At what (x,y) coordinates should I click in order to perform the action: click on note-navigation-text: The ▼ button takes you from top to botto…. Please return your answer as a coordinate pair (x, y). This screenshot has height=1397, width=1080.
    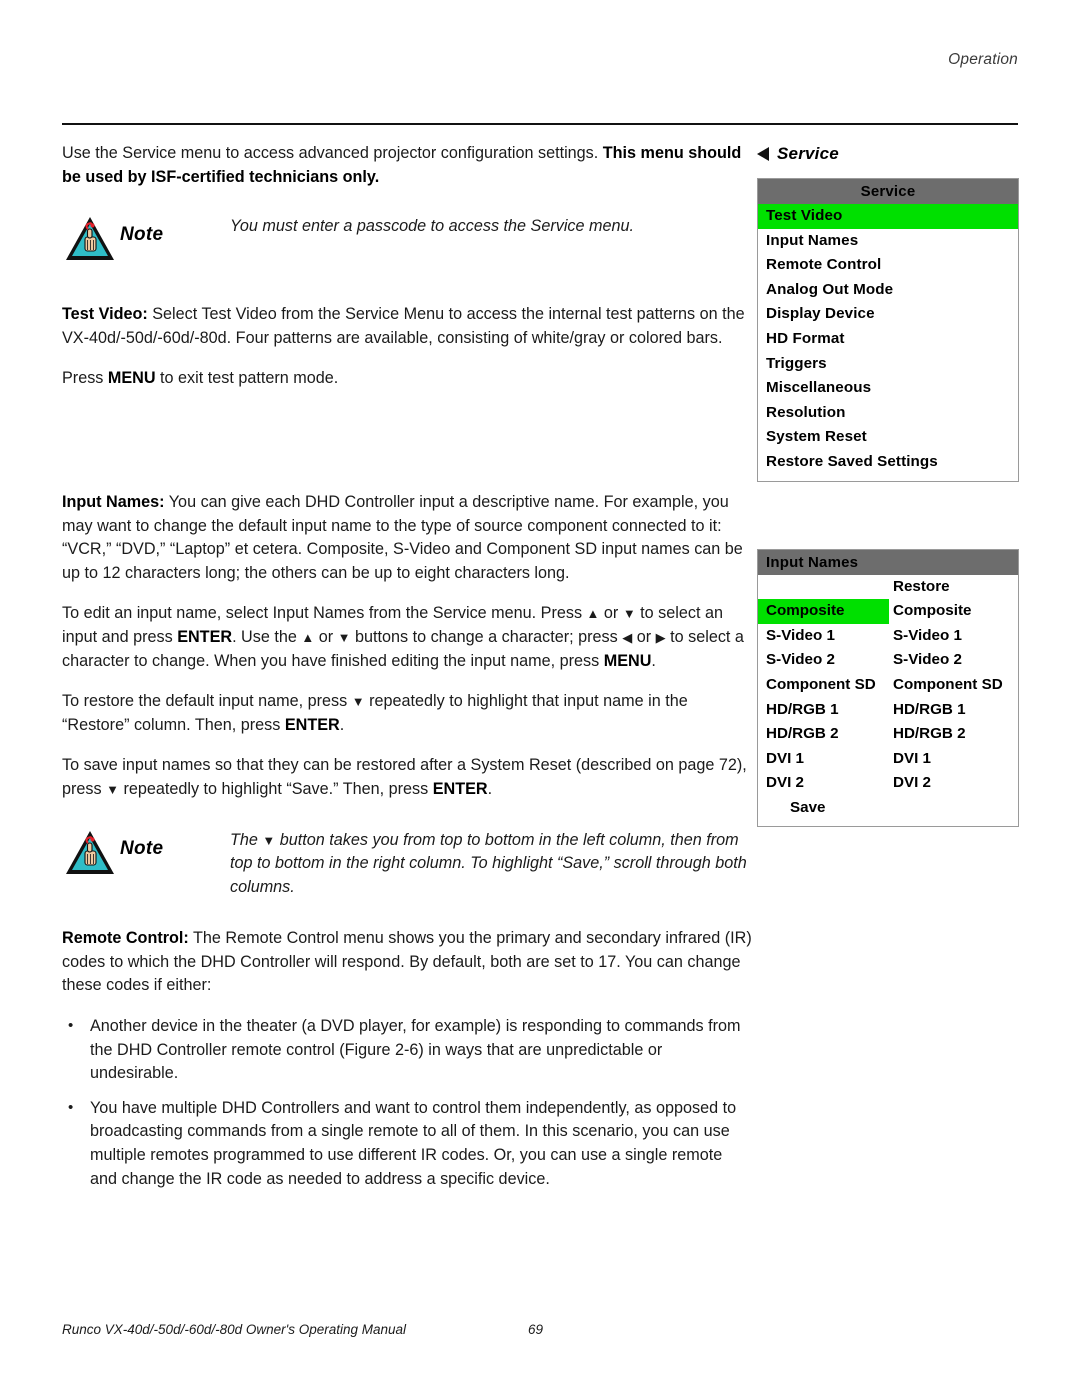
    Looking at the image, I should click on (491, 864).